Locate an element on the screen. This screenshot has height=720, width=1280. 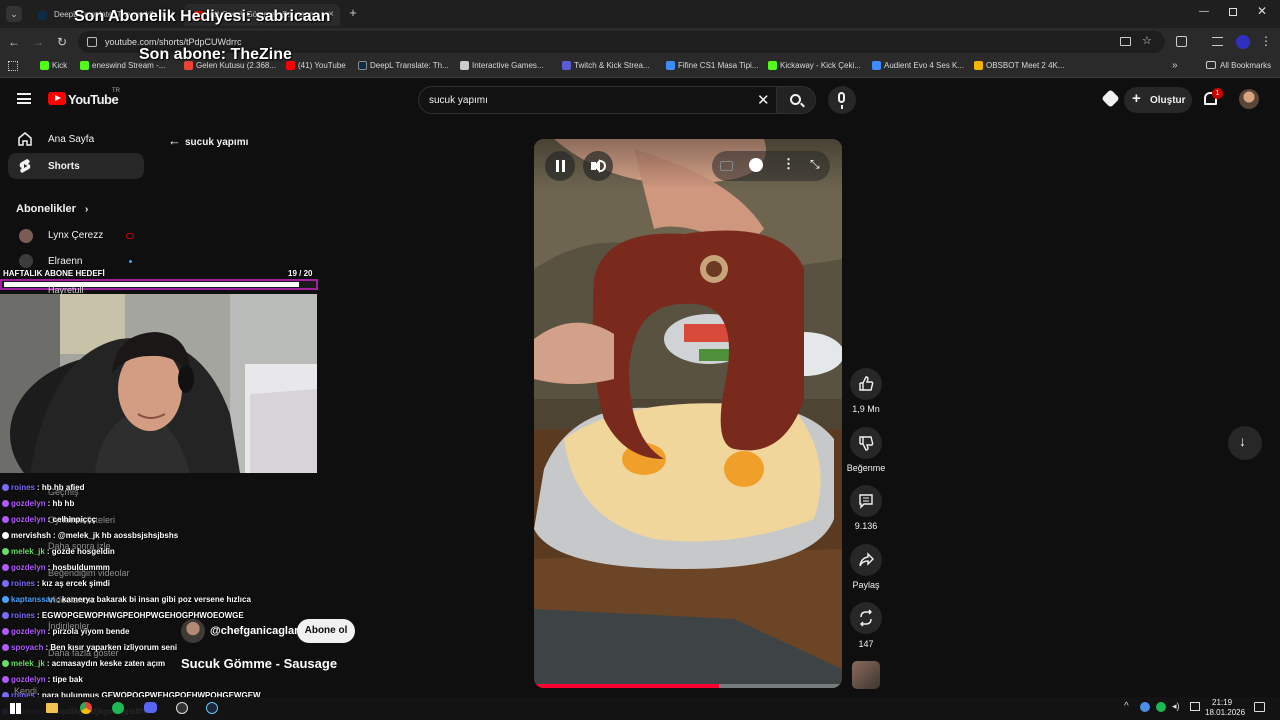
sidebar-item-your-videos-faint: Videolarınız is located at coordinates (71, 600).